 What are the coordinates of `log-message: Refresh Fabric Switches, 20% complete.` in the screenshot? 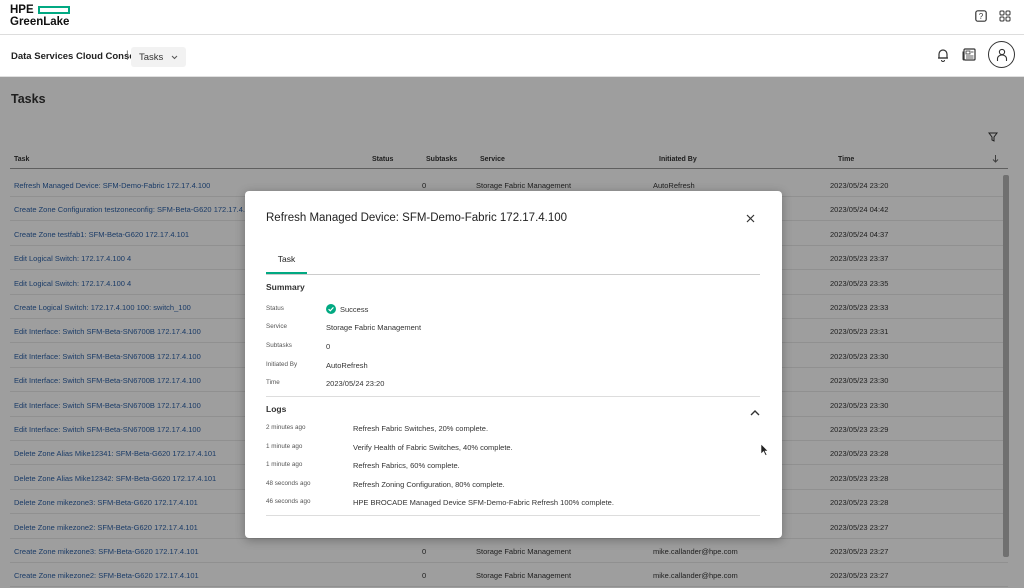 It's located at (421, 428).